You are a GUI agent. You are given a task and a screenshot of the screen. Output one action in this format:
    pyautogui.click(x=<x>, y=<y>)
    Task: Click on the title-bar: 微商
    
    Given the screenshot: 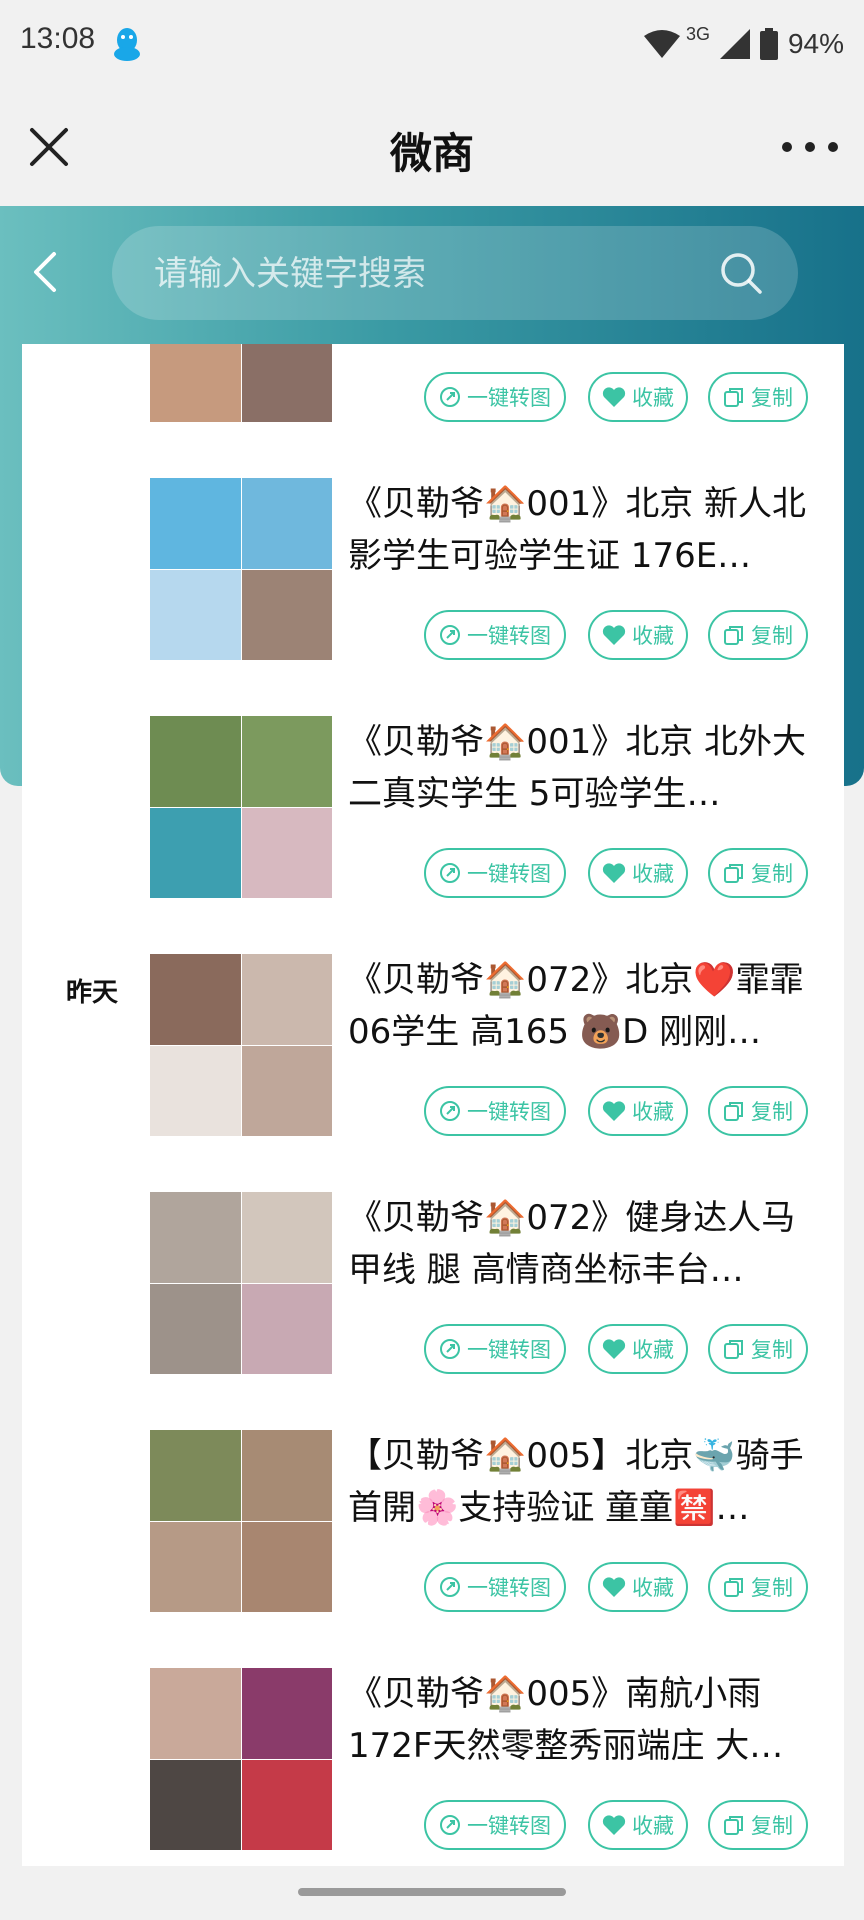 What is the action you would take?
    pyautogui.click(x=432, y=148)
    